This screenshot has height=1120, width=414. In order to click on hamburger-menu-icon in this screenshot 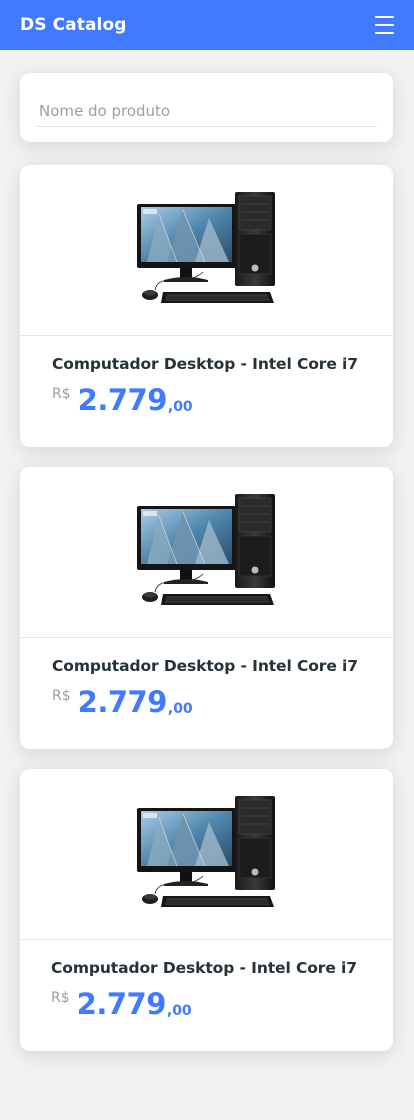, I will do `click(384, 25)`.